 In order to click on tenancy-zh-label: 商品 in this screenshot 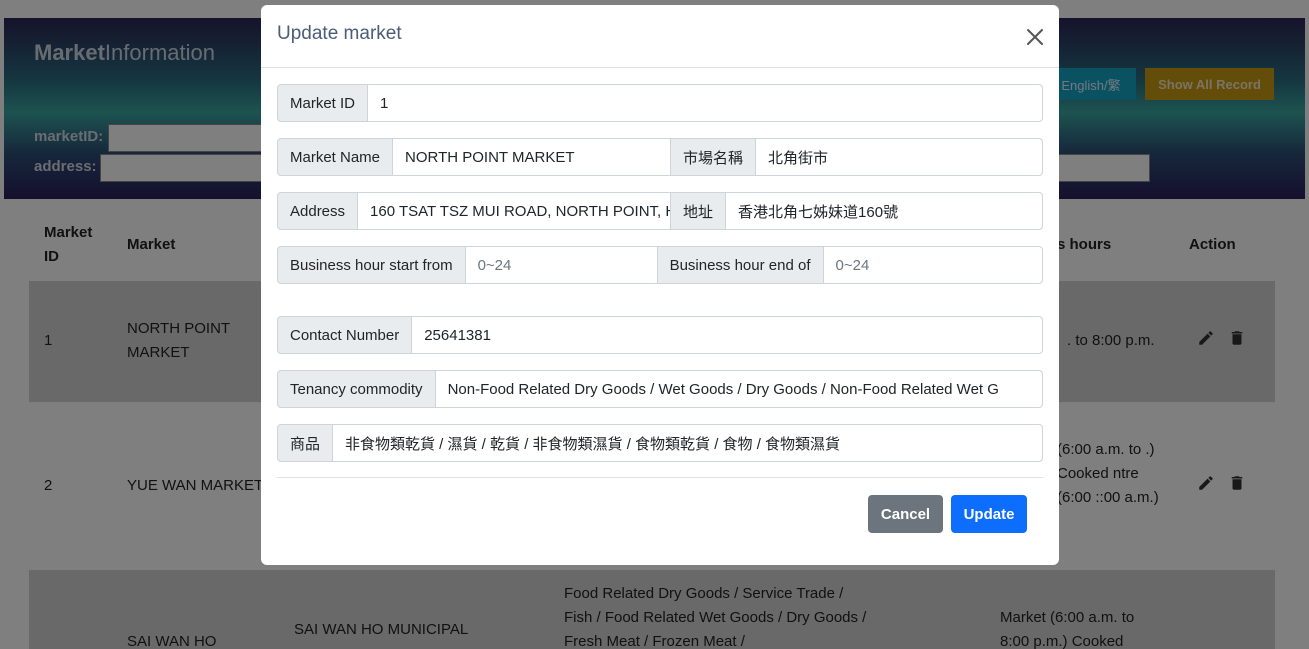, I will do `click(305, 443)`.